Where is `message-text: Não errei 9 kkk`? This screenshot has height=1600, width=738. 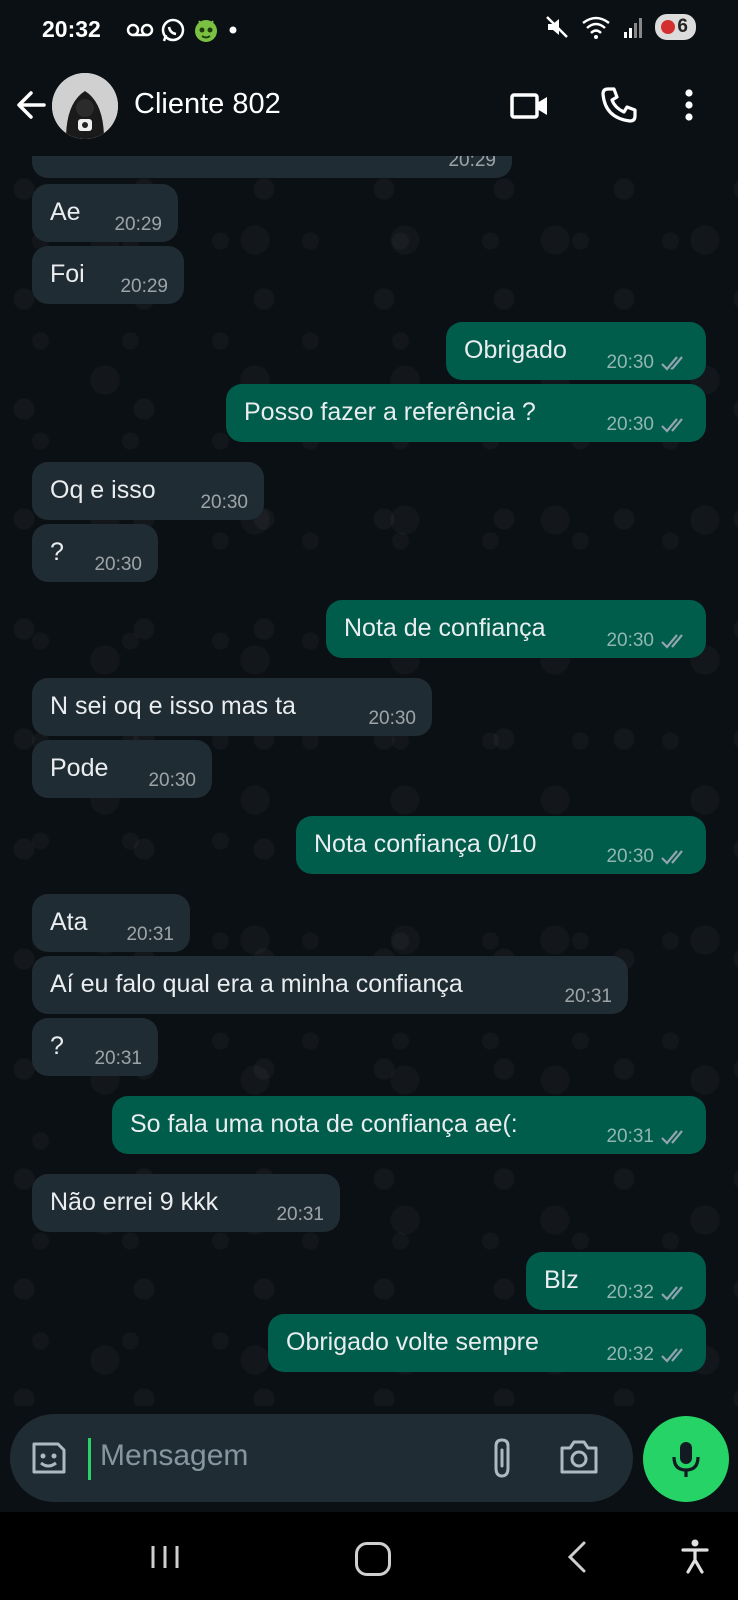
message-text: Não errei 9 kkk is located at coordinates (134, 1202).